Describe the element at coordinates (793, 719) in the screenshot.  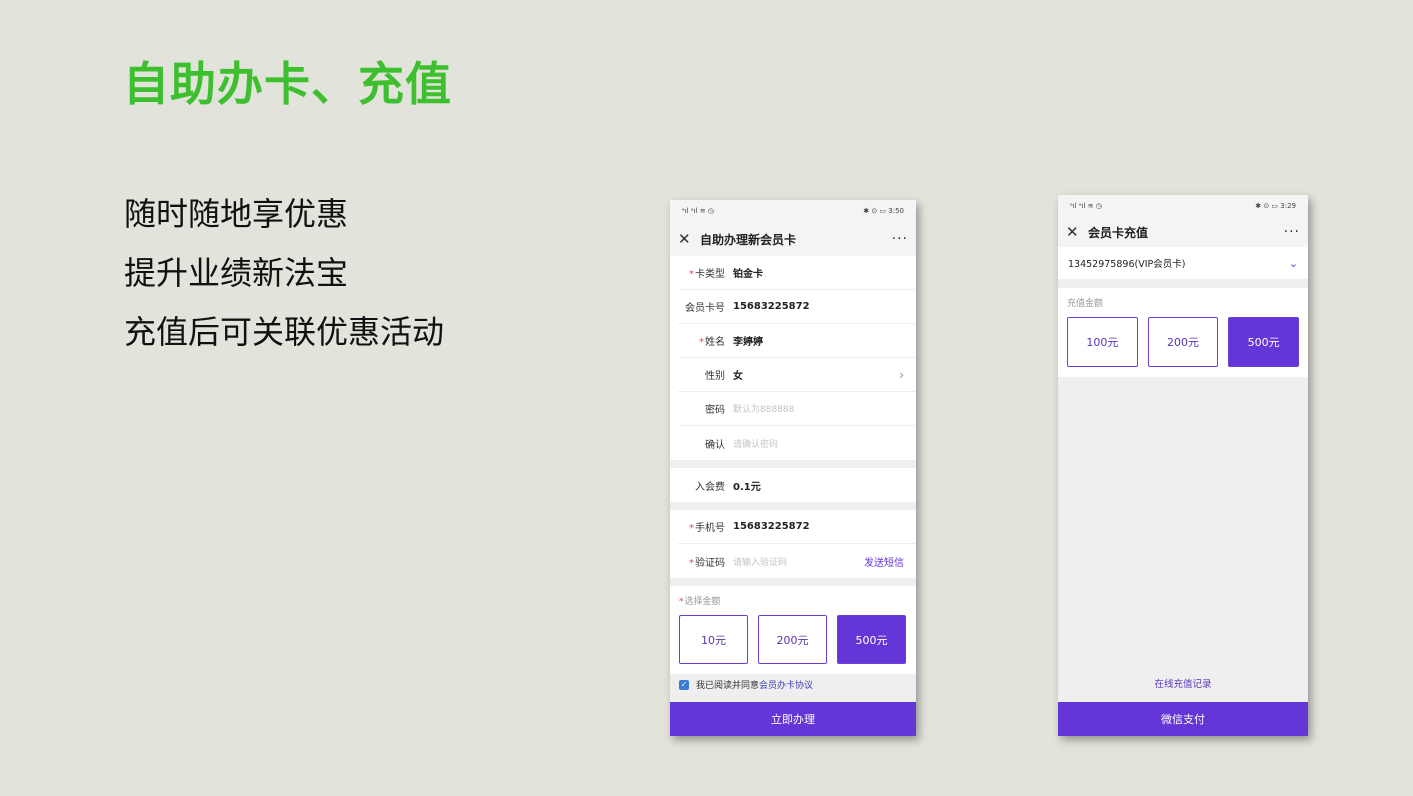
I see `submit-button: 立即办理` at that location.